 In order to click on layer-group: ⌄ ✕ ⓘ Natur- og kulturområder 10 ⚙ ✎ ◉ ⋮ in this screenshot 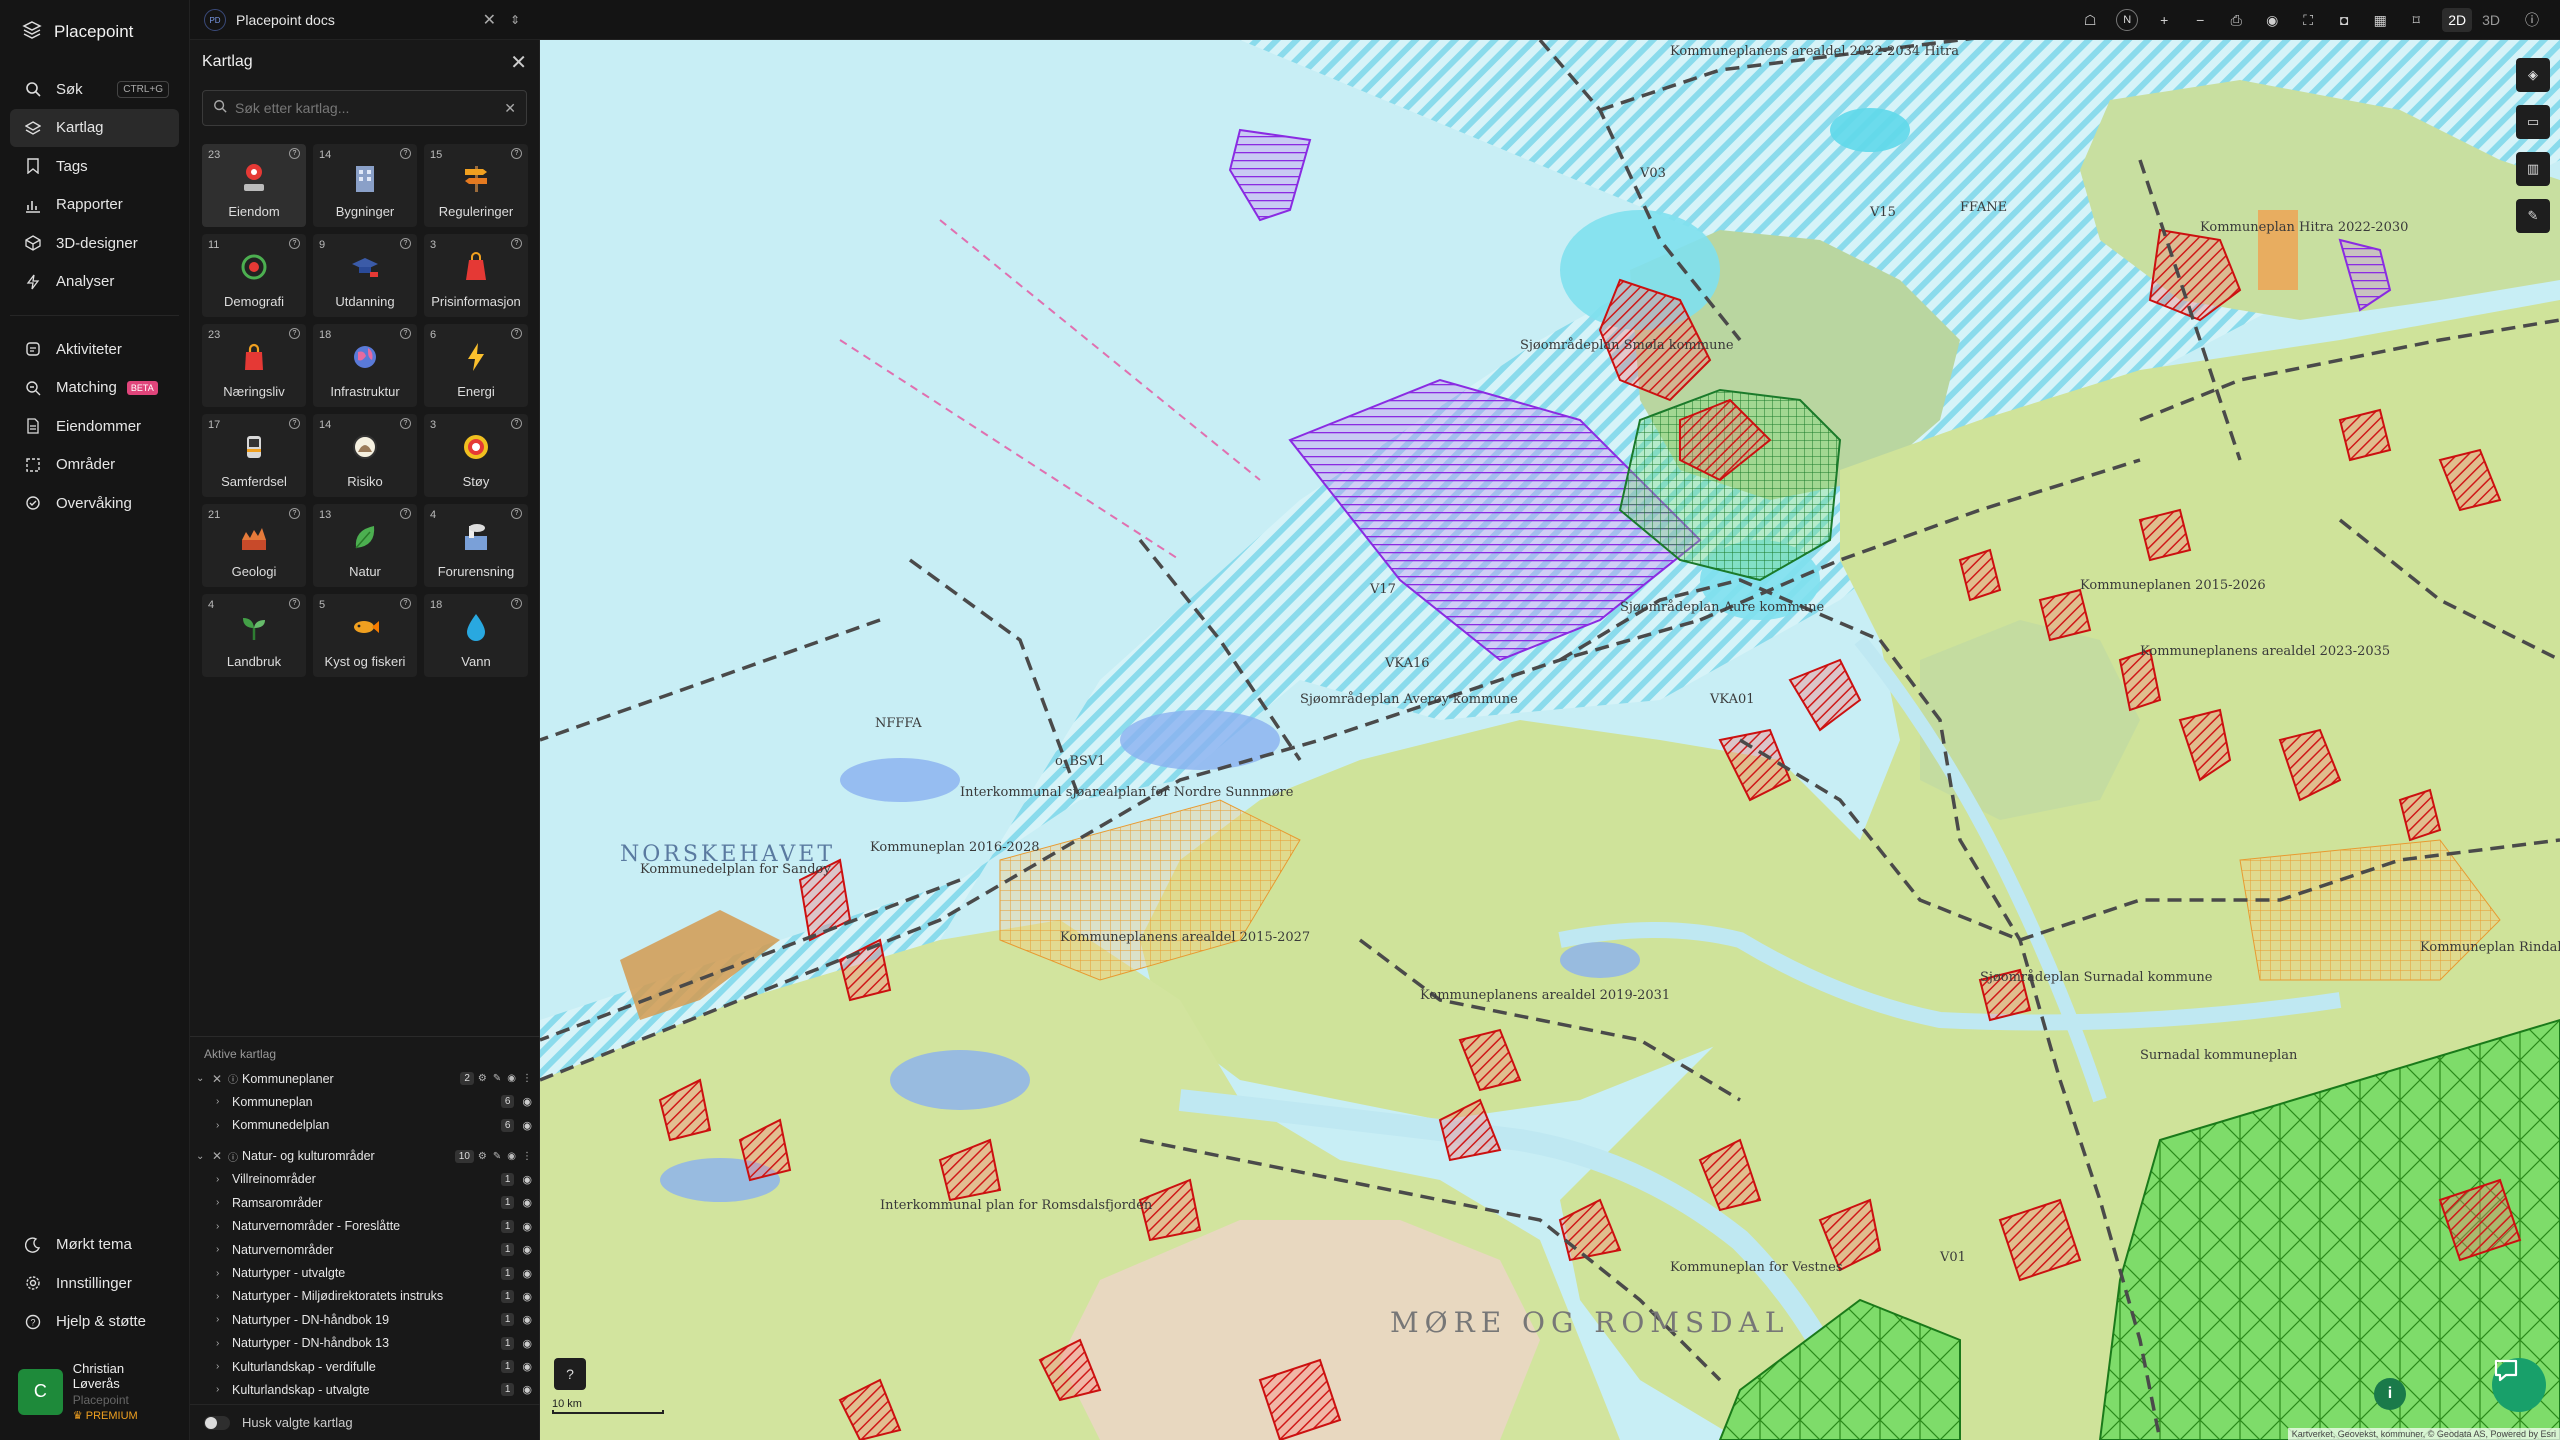, I will do `click(365, 1156)`.